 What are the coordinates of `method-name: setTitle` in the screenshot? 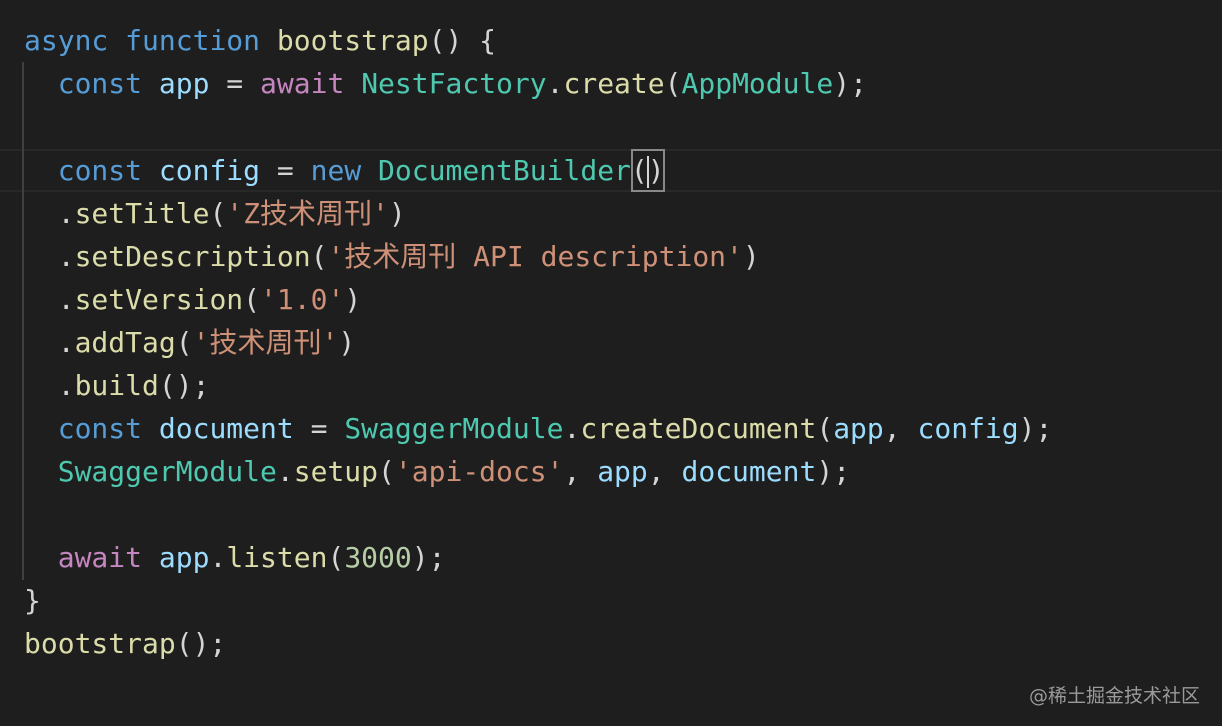 It's located at (142, 213).